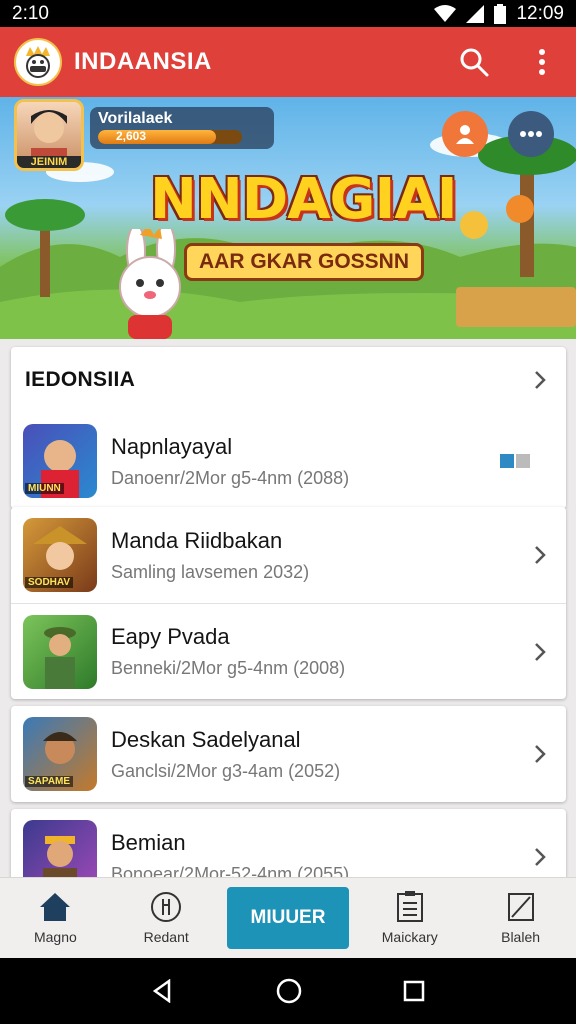 Image resolution: width=576 pixels, height=1024 pixels. What do you see at coordinates (515, 461) in the screenshot?
I see `toggle-icon` at bounding box center [515, 461].